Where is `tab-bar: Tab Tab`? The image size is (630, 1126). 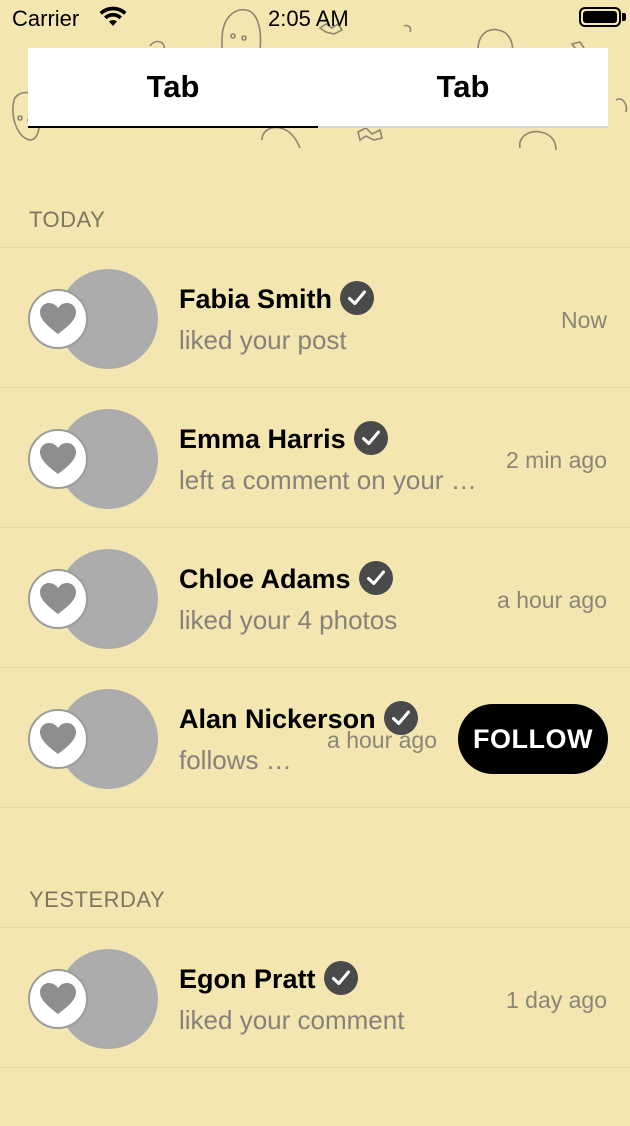
tab-bar: Tab Tab is located at coordinates (318, 88).